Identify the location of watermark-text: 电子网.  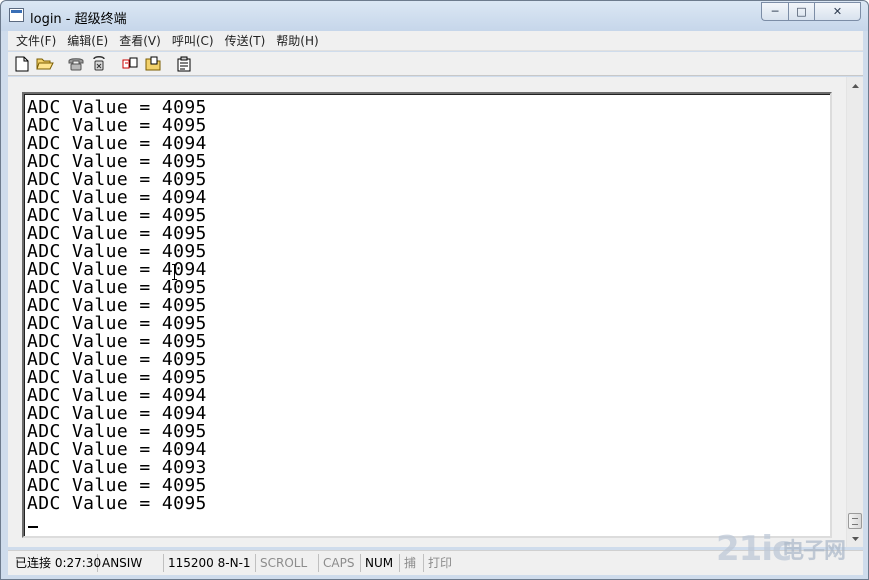
(814, 551).